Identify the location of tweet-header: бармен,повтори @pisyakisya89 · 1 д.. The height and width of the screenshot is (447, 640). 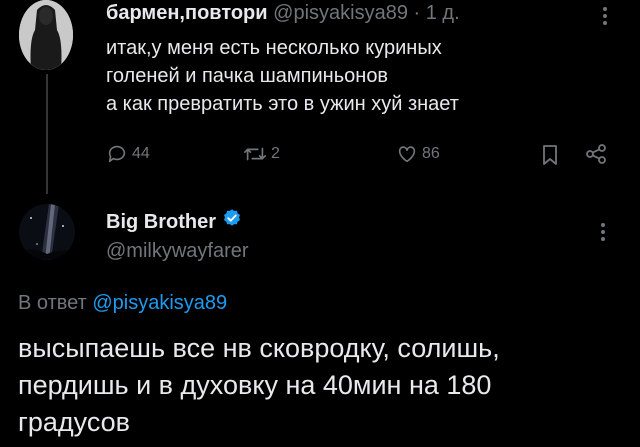
(283, 13).